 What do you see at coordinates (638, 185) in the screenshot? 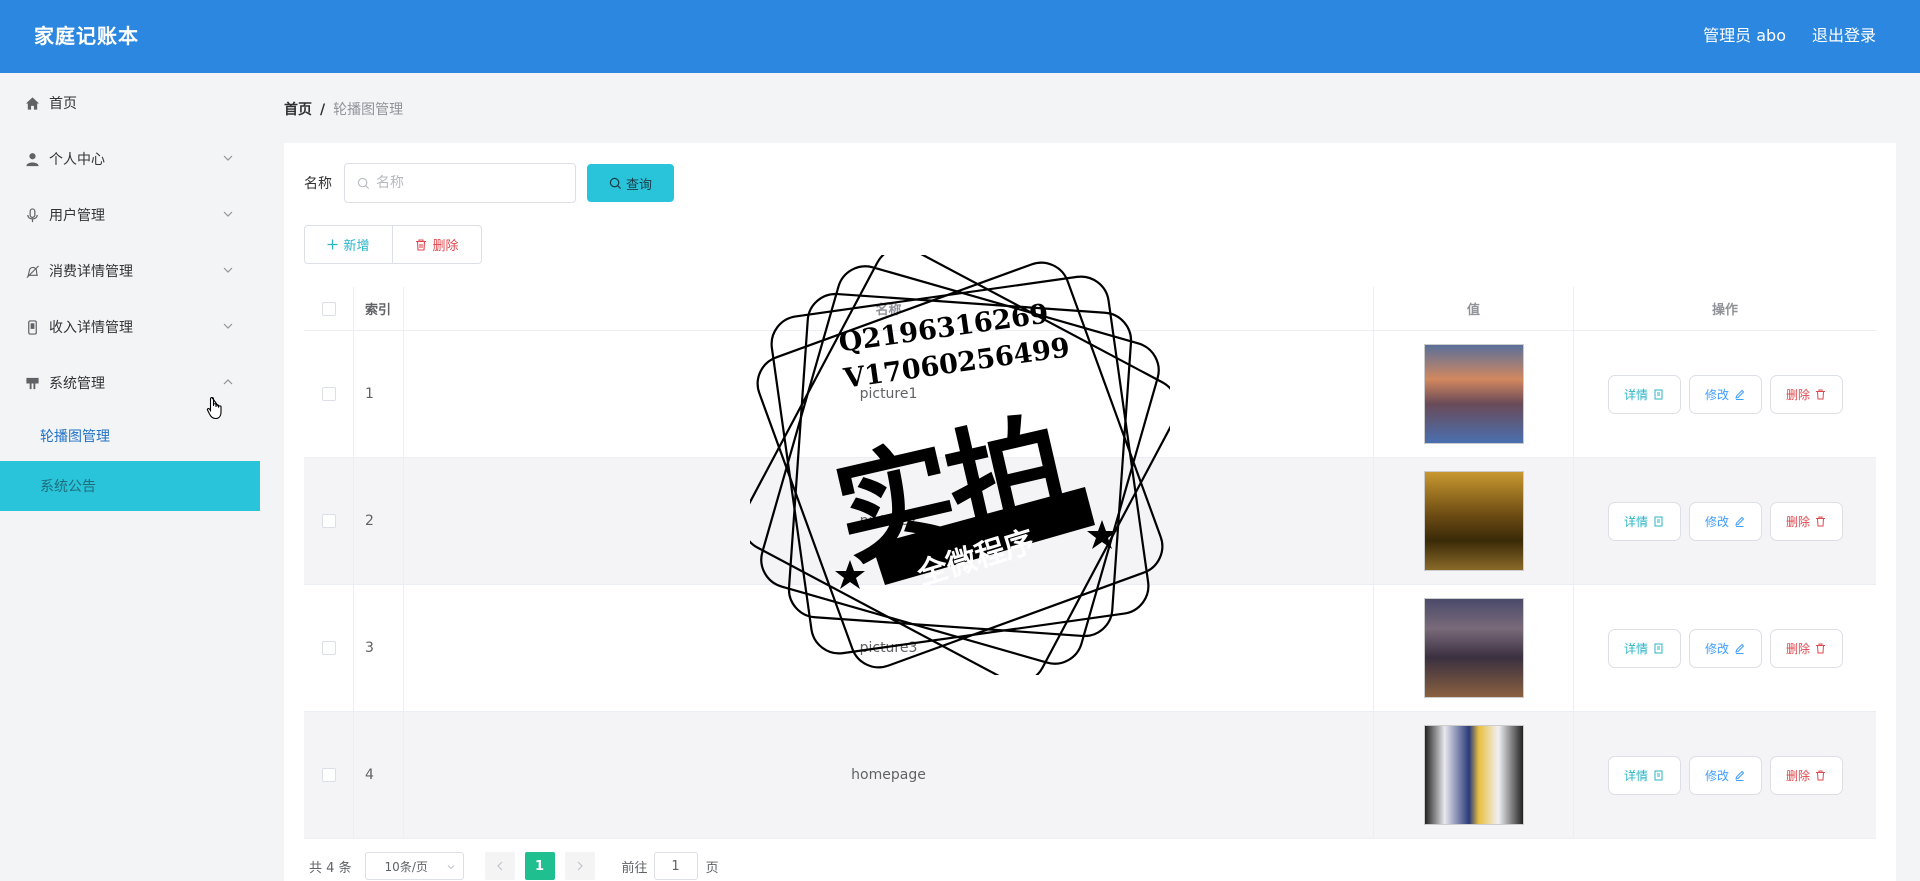
I see `query-button-label: 查询` at bounding box center [638, 185].